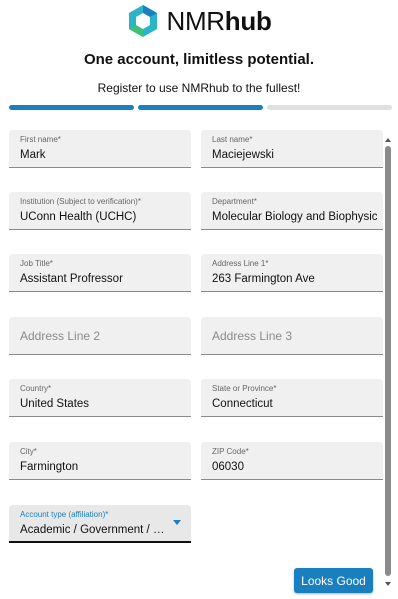  Describe the element at coordinates (243, 155) in the screenshot. I see `last-name-value: Maciejewski` at that location.